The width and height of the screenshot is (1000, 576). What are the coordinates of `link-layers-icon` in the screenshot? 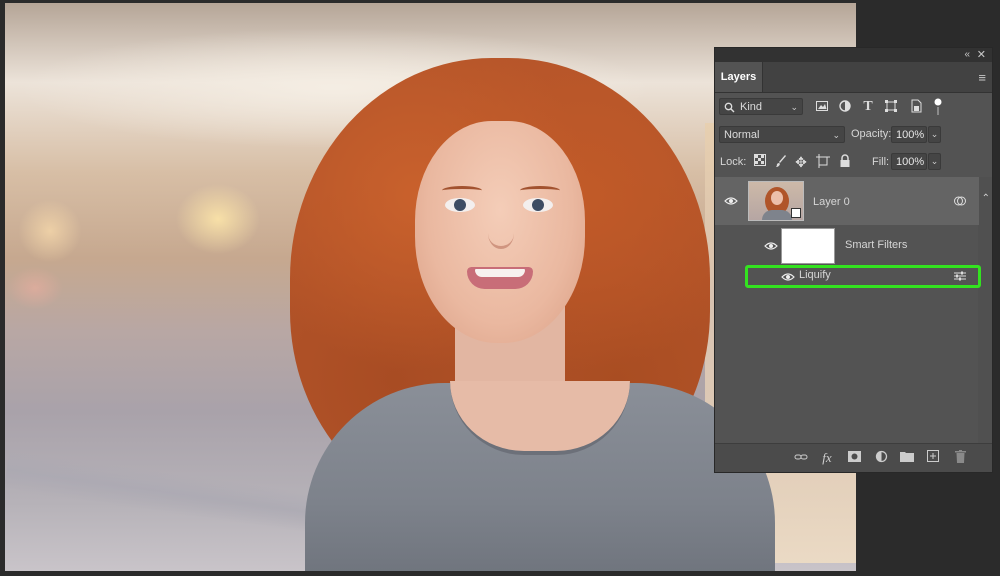 It's located at (801, 458).